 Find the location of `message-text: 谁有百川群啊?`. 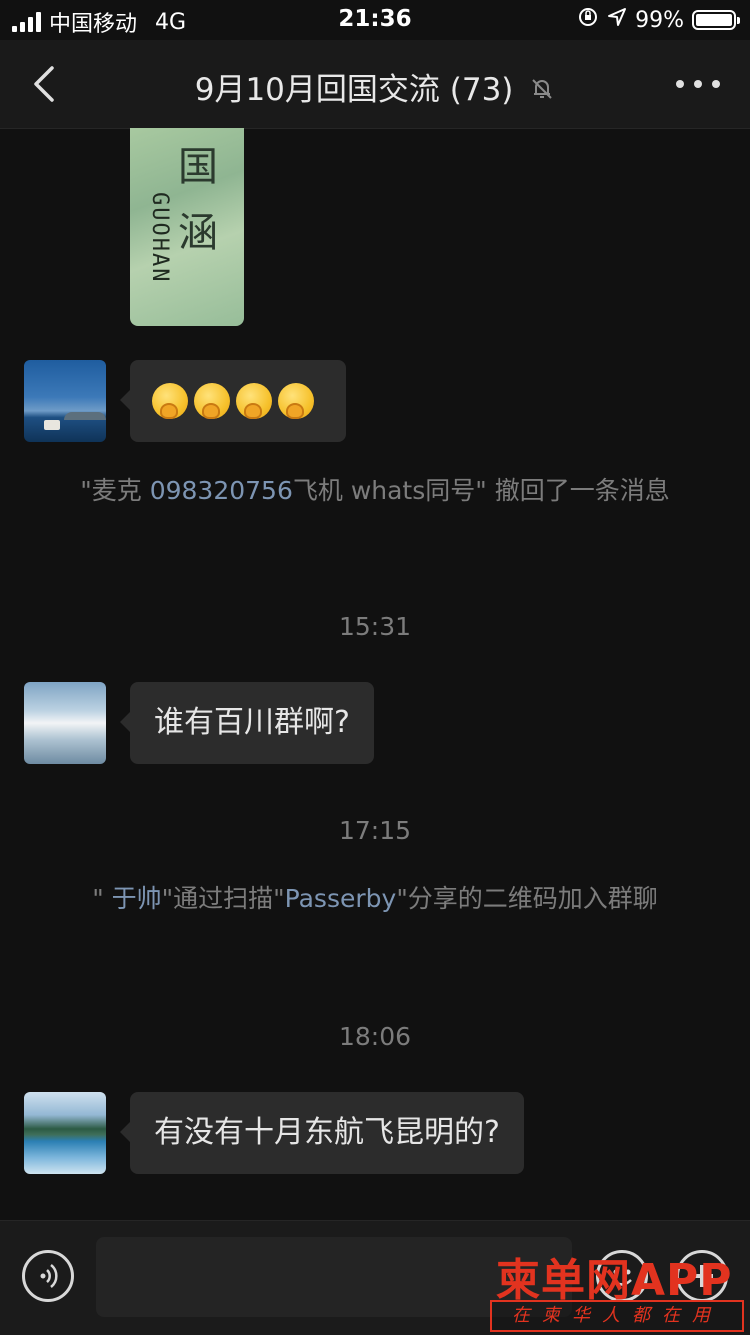

message-text: 谁有百川群啊? is located at coordinates (252, 722).